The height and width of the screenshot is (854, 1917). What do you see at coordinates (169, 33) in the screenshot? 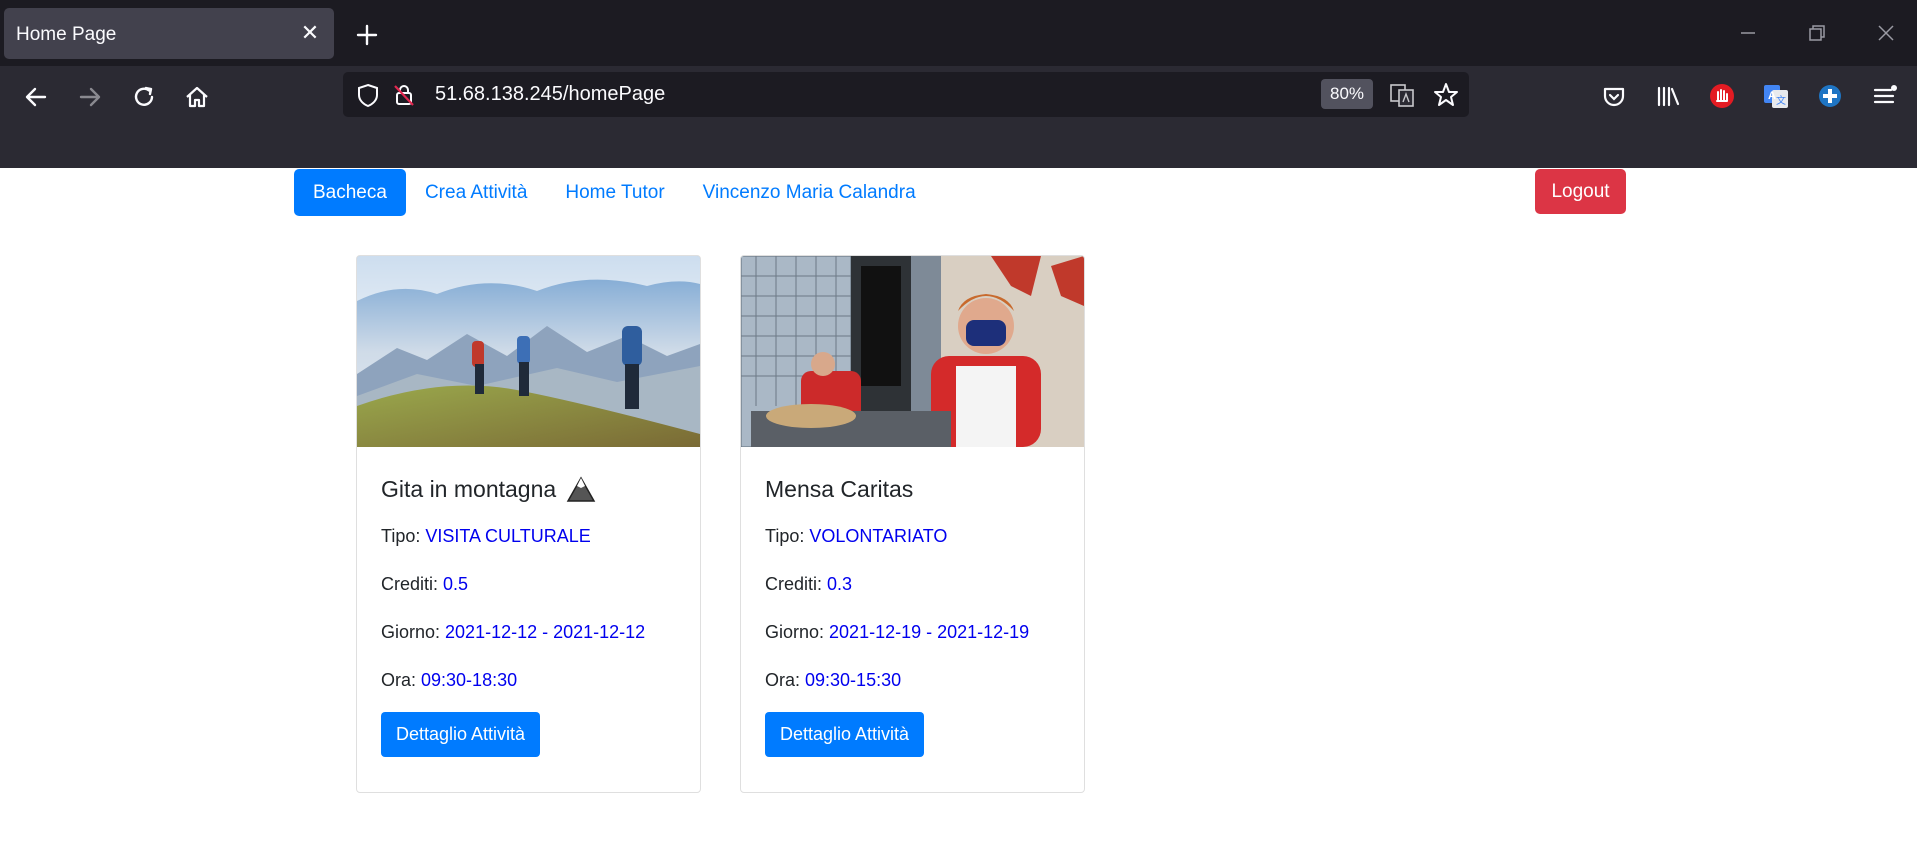
I see `browser-tab: Home Page ✕` at bounding box center [169, 33].